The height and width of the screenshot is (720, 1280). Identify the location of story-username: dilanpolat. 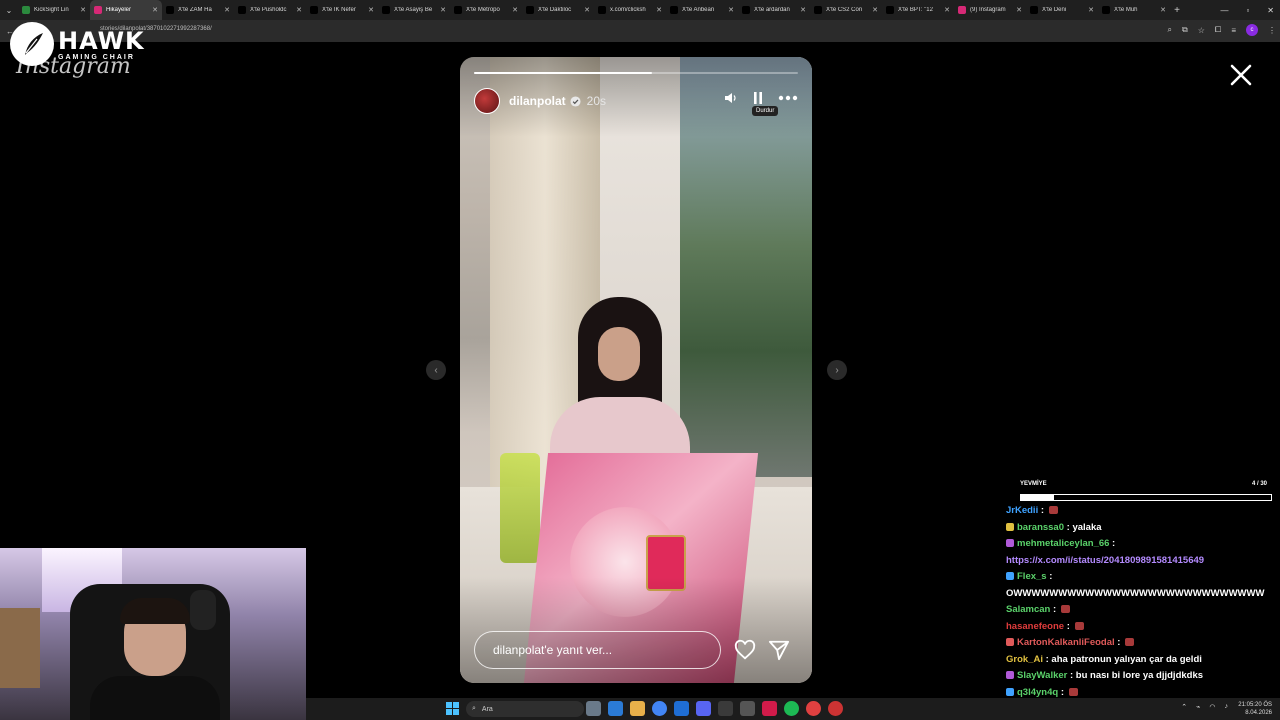
(537, 101).